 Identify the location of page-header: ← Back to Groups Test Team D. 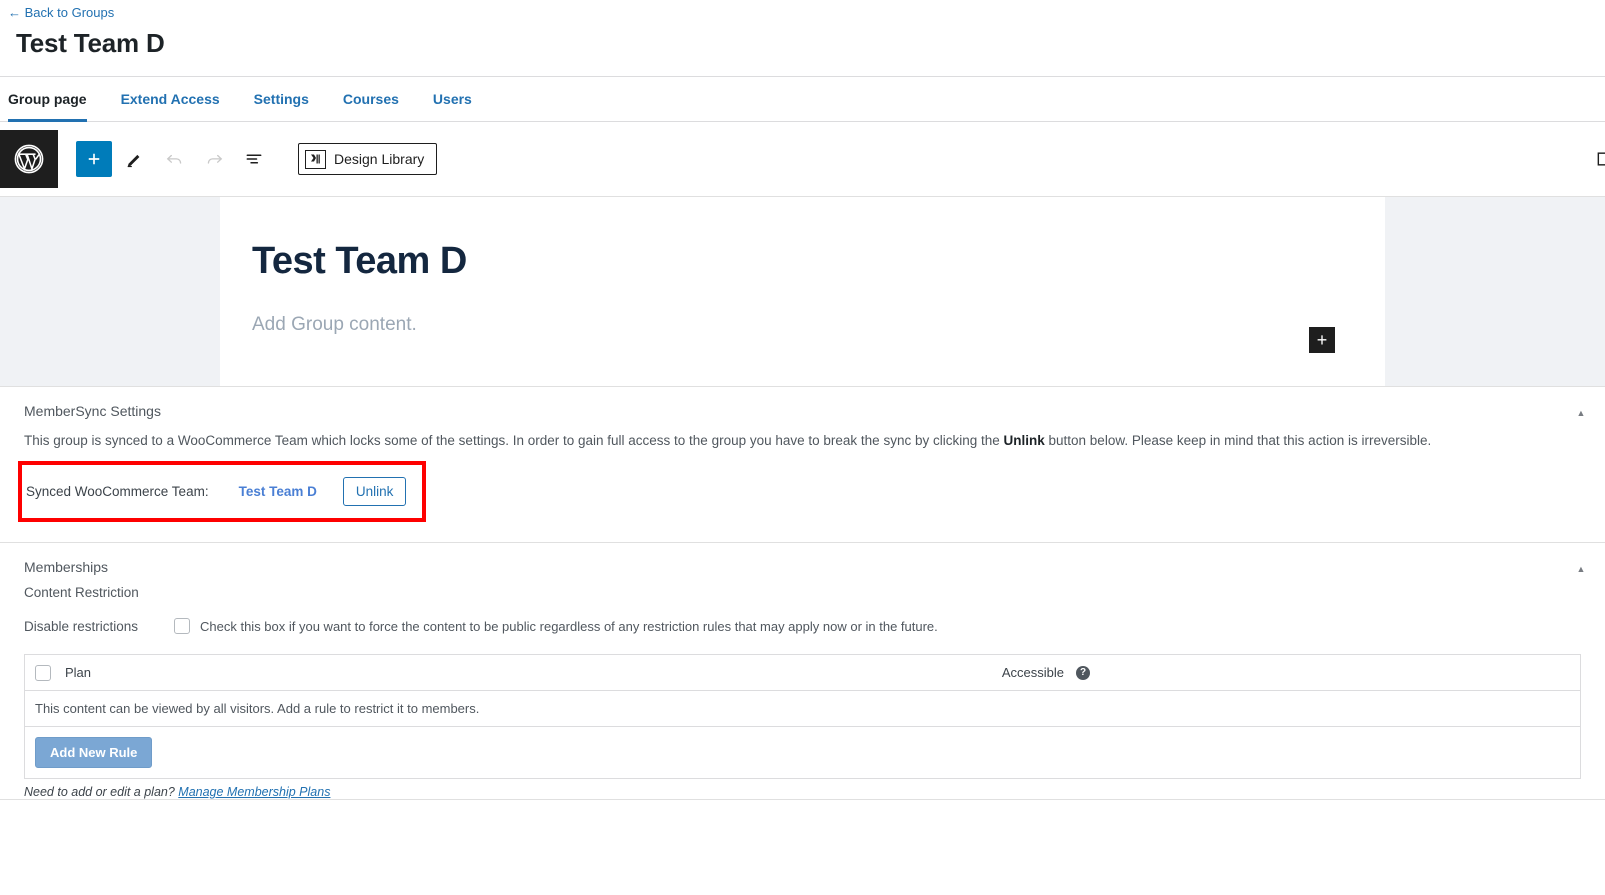
(802, 29).